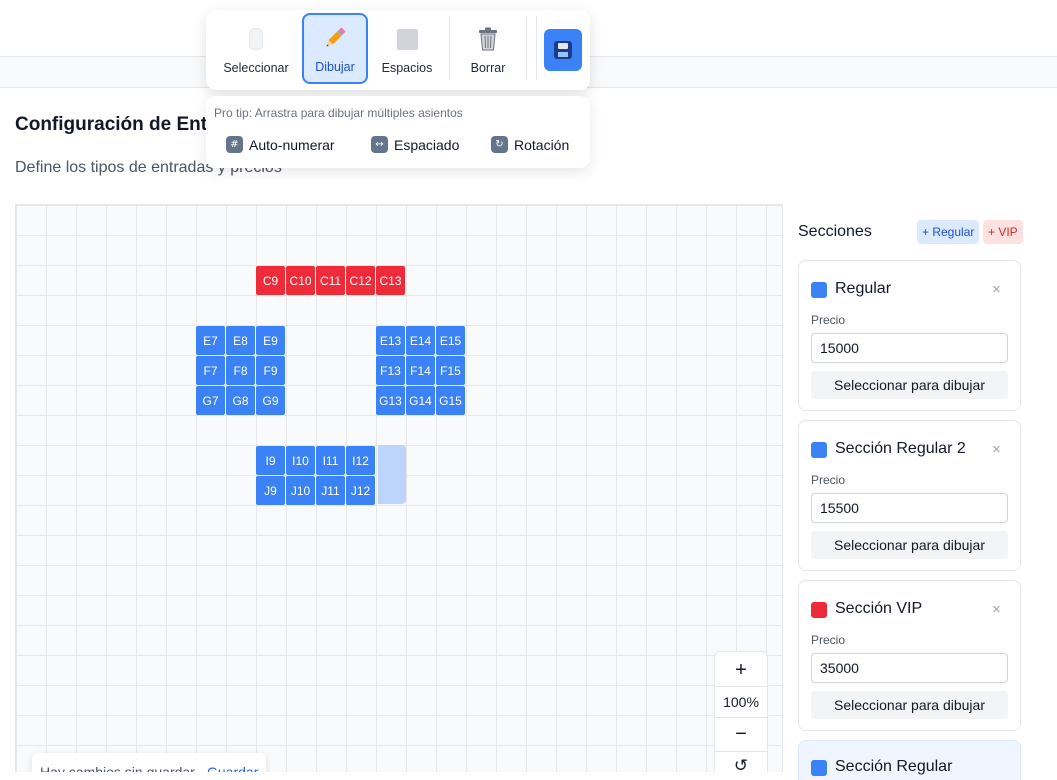 This screenshot has width=1057, height=780. Describe the element at coordinates (1003, 232) in the screenshot. I see `add-vip-button: + VIP` at that location.